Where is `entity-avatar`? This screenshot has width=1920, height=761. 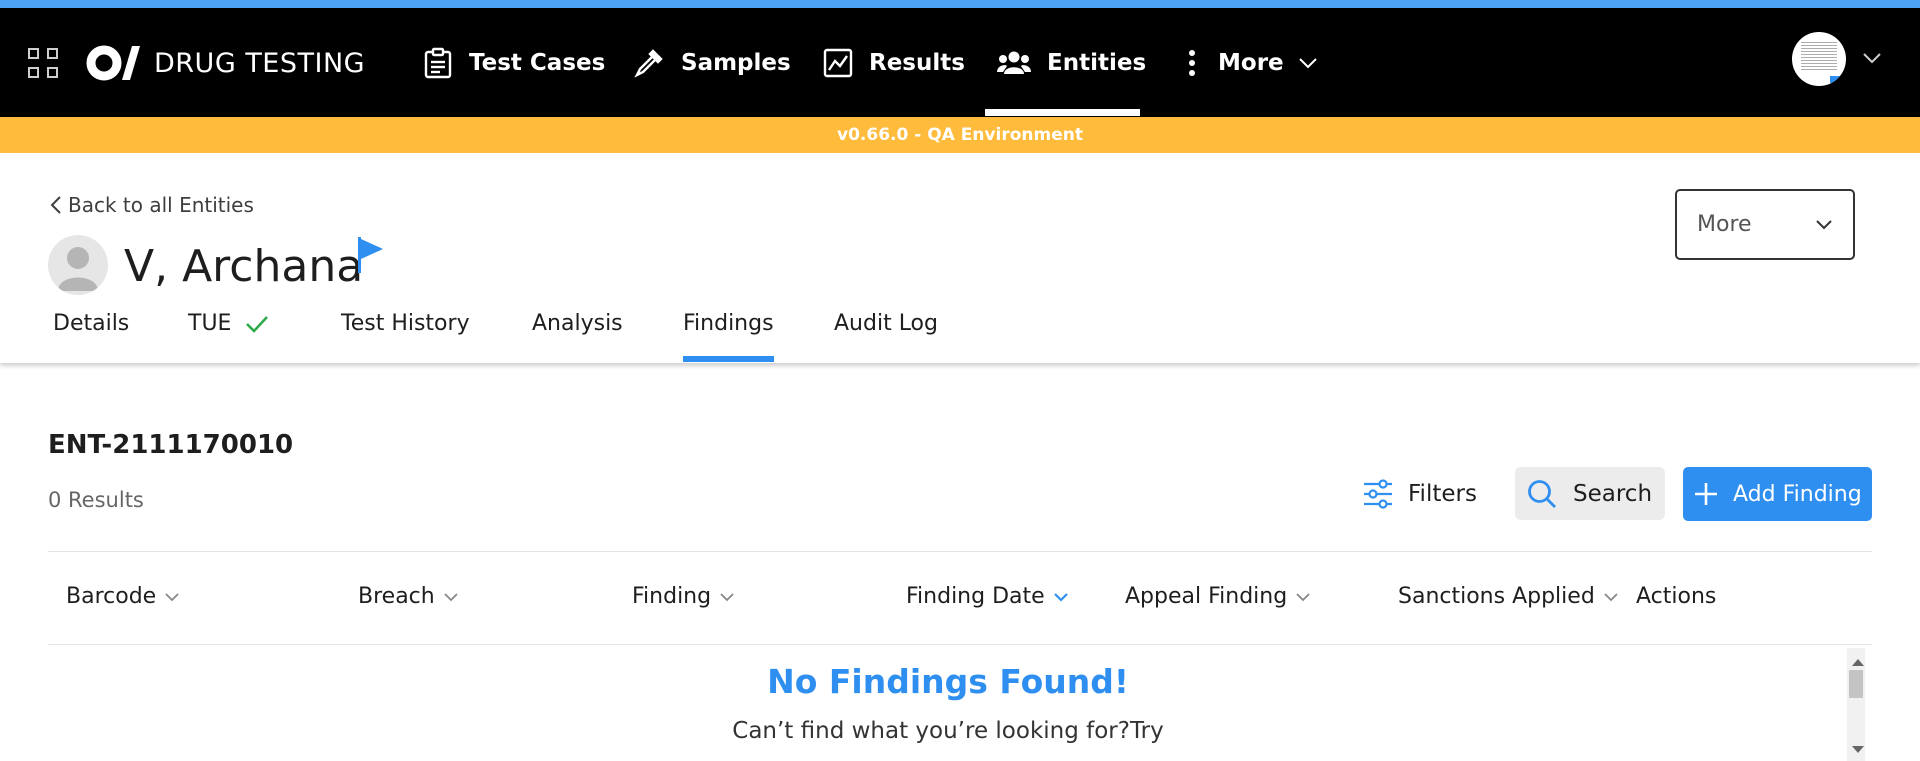
entity-avatar is located at coordinates (78, 265).